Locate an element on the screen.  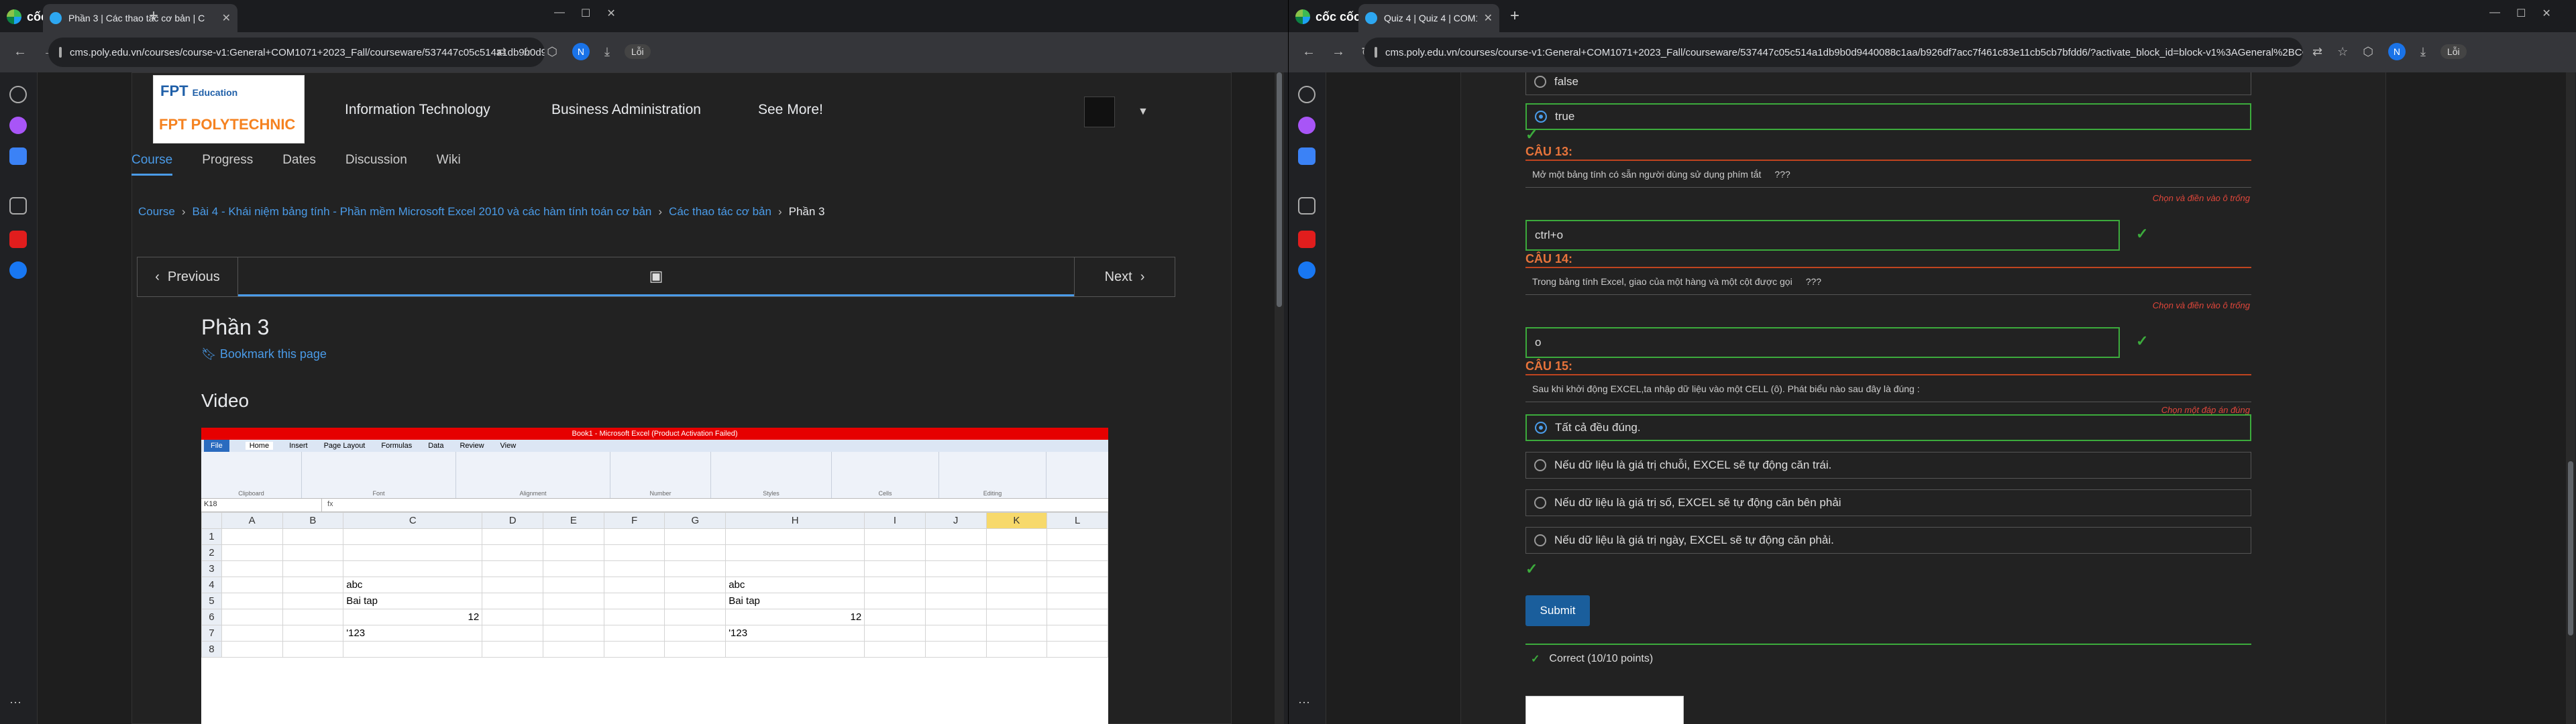
tab-course: Course is located at coordinates (152, 164).